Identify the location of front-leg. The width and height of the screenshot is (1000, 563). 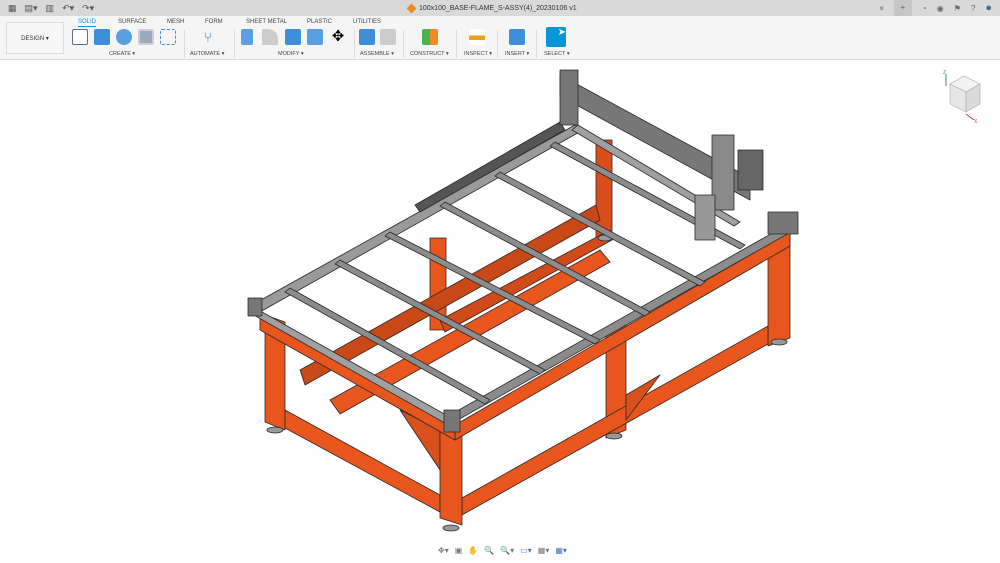
(451, 475).